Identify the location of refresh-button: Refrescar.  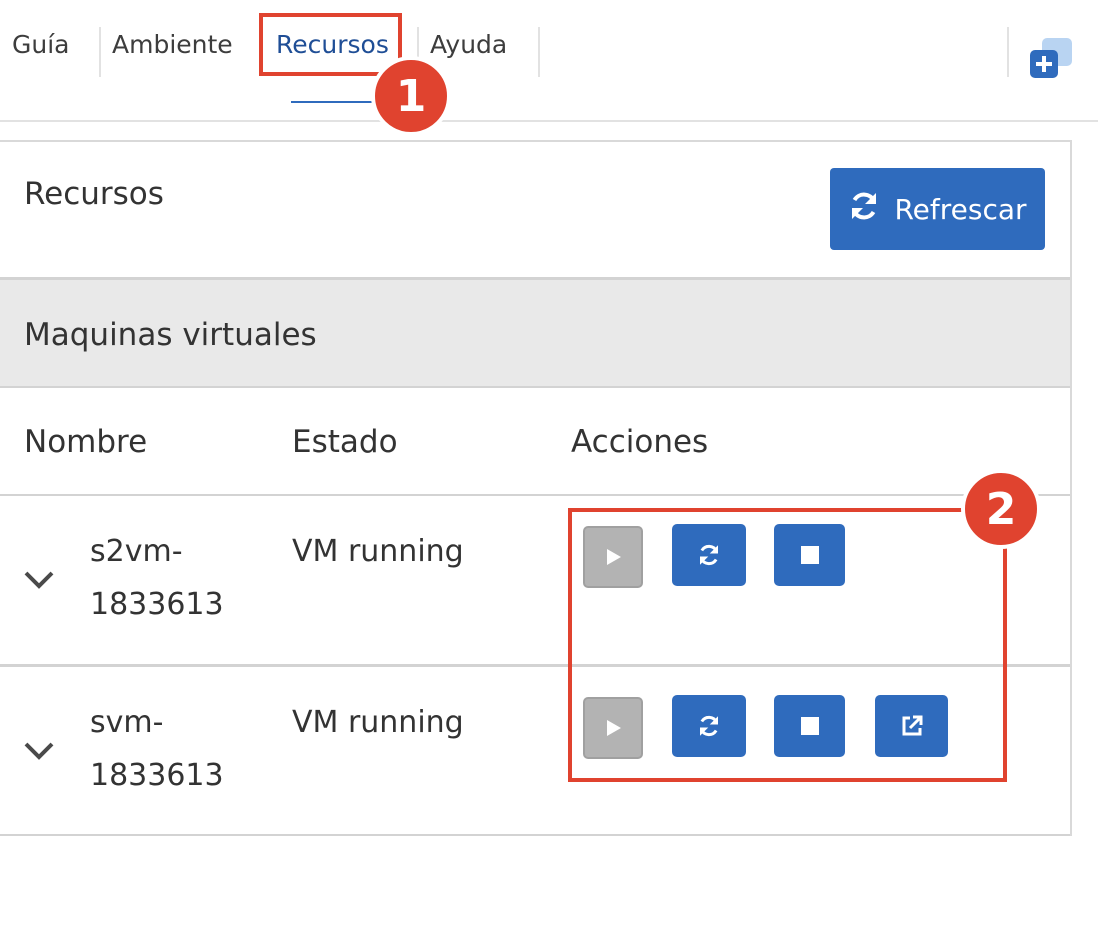
(937, 209).